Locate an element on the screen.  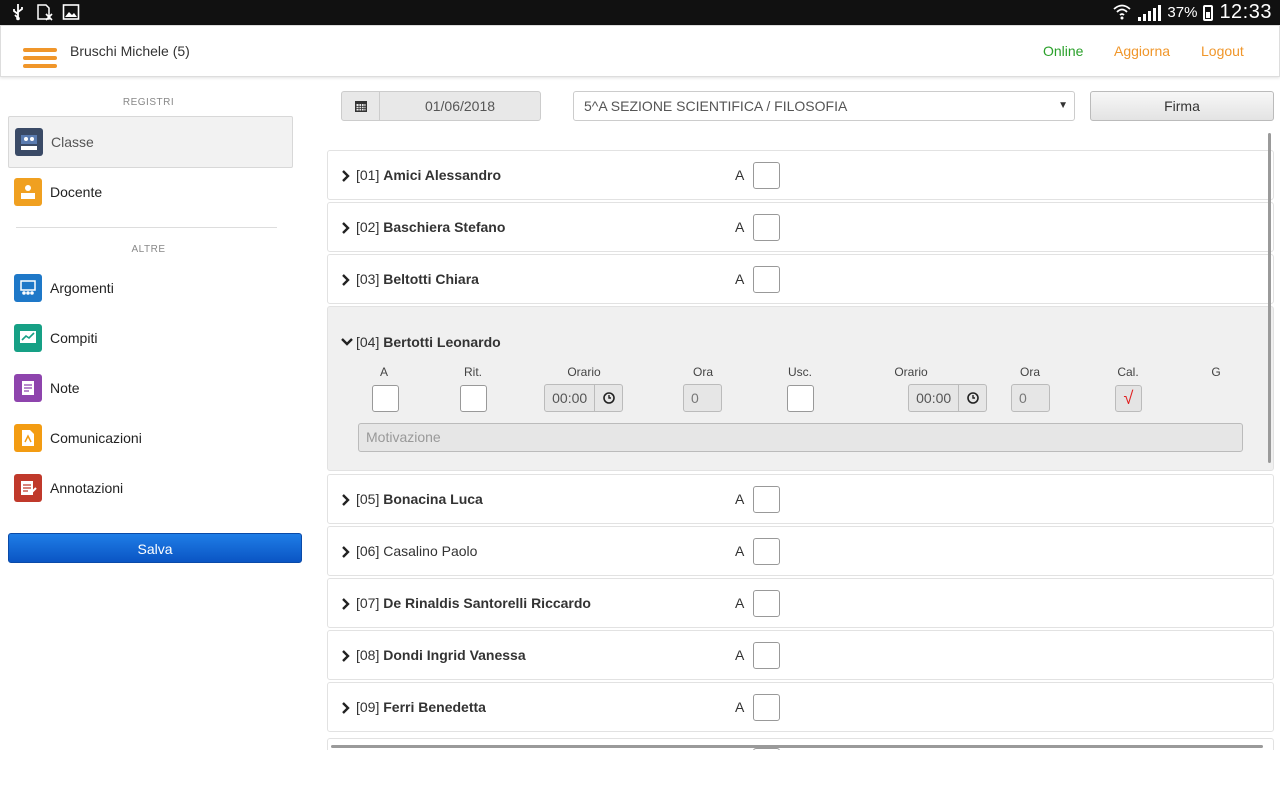
student-name: [05] Bonacina Luca is located at coordinates (419, 499).